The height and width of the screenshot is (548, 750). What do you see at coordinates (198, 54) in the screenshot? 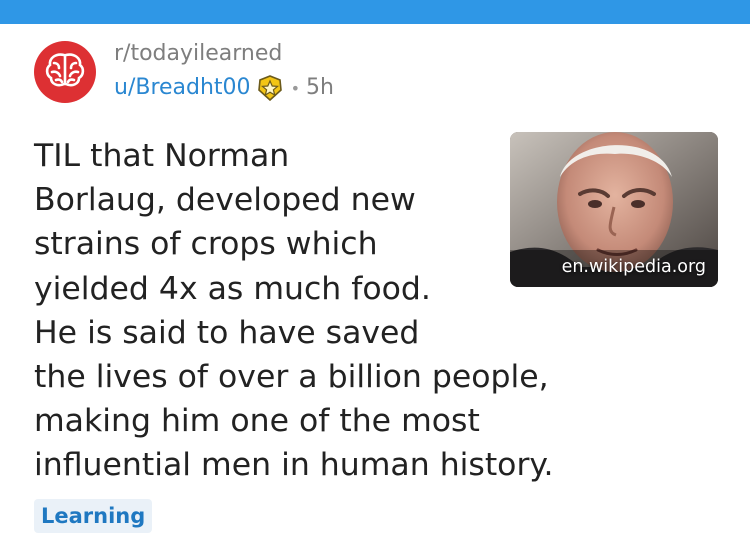
I see `subreddit-link: r/todayilearned` at bounding box center [198, 54].